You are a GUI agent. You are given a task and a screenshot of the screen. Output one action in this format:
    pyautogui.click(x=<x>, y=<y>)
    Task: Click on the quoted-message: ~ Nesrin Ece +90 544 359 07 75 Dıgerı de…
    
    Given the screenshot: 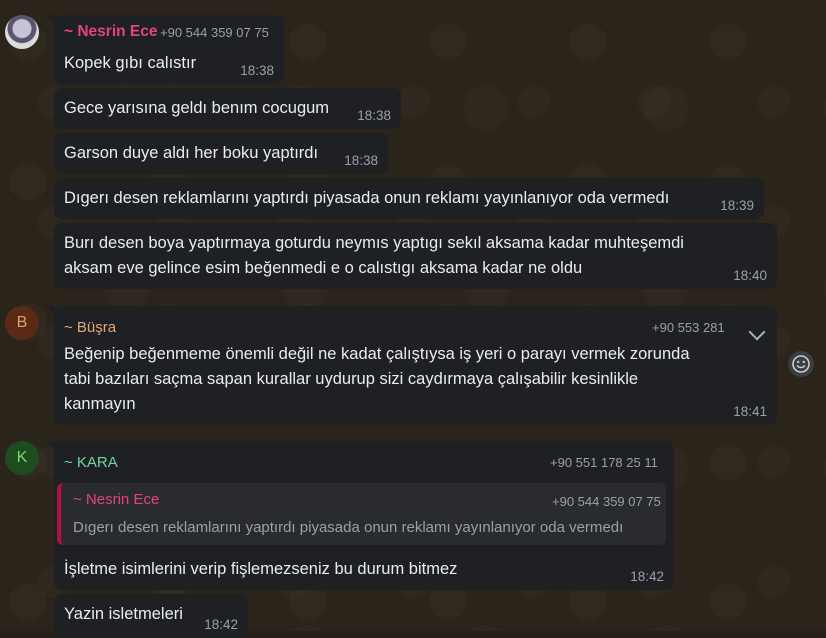 What is the action you would take?
    pyautogui.click(x=361, y=514)
    